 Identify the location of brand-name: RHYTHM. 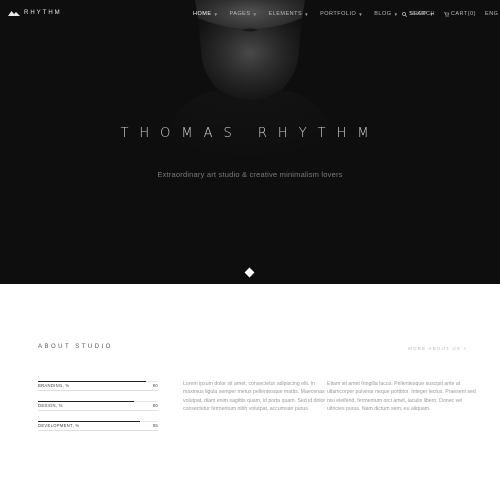
(43, 13).